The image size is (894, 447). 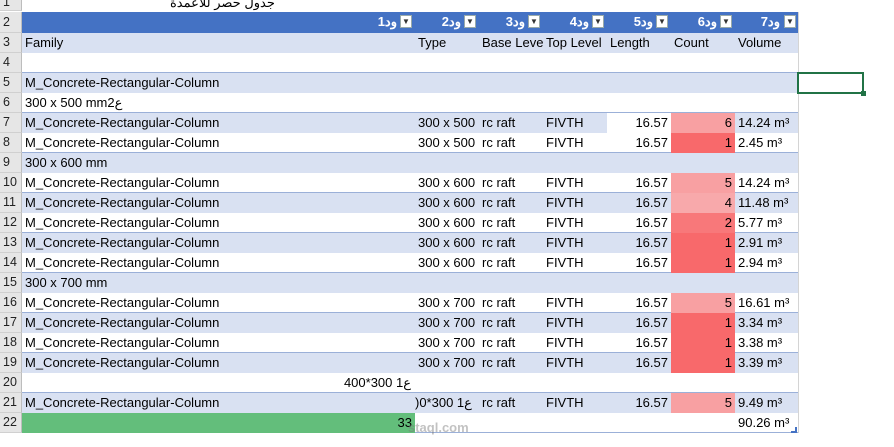 What do you see at coordinates (11, 363) in the screenshot?
I see `row-header: 19` at bounding box center [11, 363].